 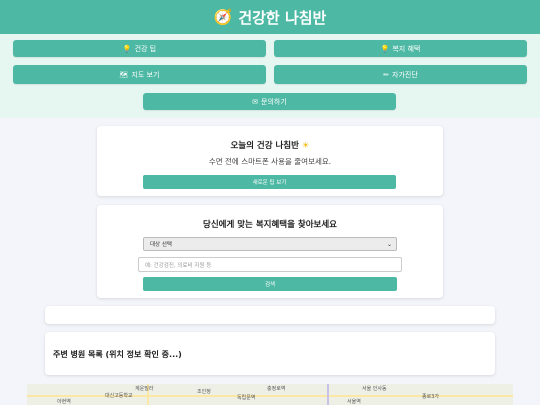 I want to click on map-label: 아현역, so click(x=64, y=402).